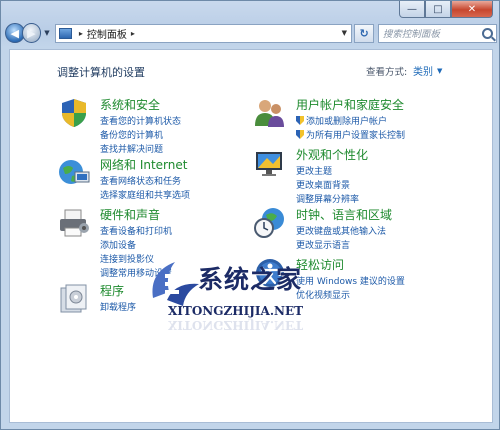 The width and height of the screenshot is (500, 430). What do you see at coordinates (363, 175) in the screenshot?
I see `category-appearance: 外观和个性化 更改主题 更改桌面背景 调整屏幕分辨率` at bounding box center [363, 175].